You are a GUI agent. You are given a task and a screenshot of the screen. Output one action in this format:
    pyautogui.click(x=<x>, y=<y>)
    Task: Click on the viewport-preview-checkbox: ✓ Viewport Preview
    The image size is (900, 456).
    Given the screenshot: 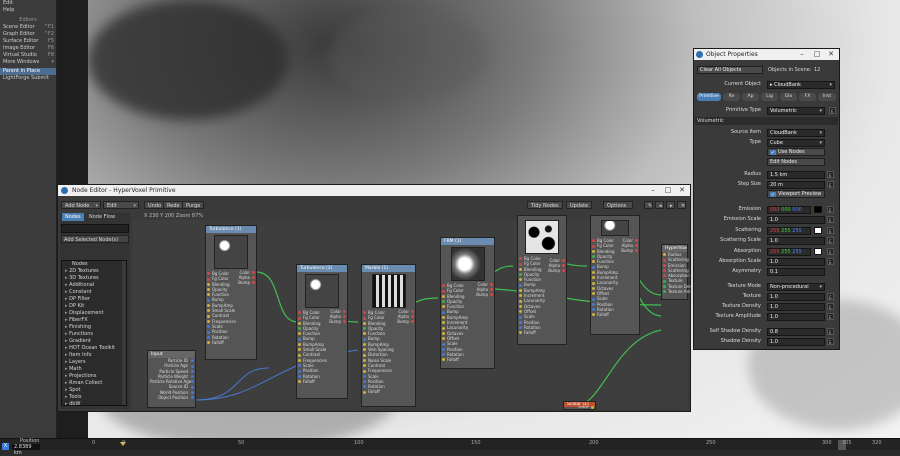 What is the action you would take?
    pyautogui.click(x=796, y=194)
    